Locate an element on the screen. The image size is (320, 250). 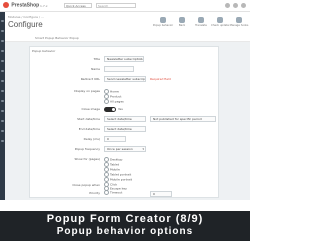
field-row-frequency: Popup frequency Once per session is located at coordinates (125, 150).